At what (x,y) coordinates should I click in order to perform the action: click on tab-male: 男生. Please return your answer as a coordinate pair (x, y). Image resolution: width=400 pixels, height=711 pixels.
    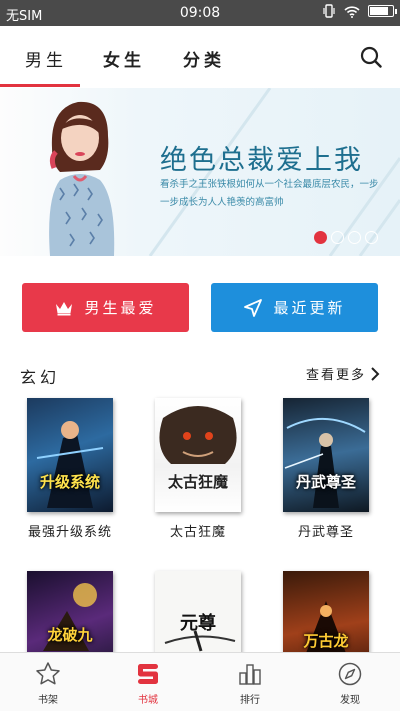
    Looking at the image, I should click on (46, 58).